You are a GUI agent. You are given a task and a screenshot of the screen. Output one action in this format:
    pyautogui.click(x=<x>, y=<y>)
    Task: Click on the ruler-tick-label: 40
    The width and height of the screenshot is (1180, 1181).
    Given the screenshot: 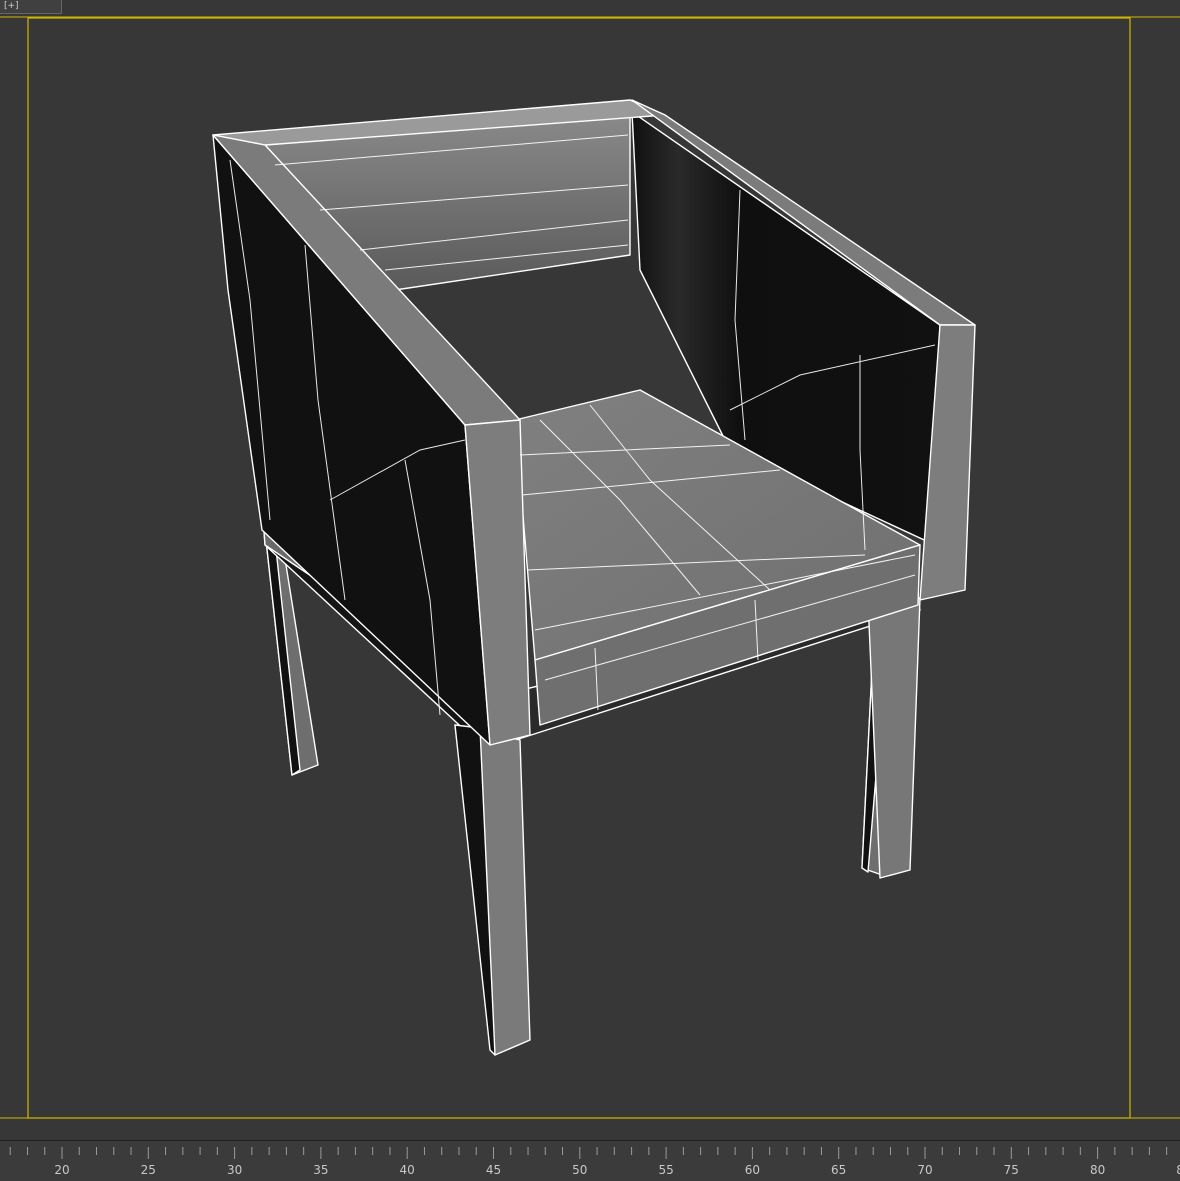 What is the action you would take?
    pyautogui.click(x=407, y=1170)
    